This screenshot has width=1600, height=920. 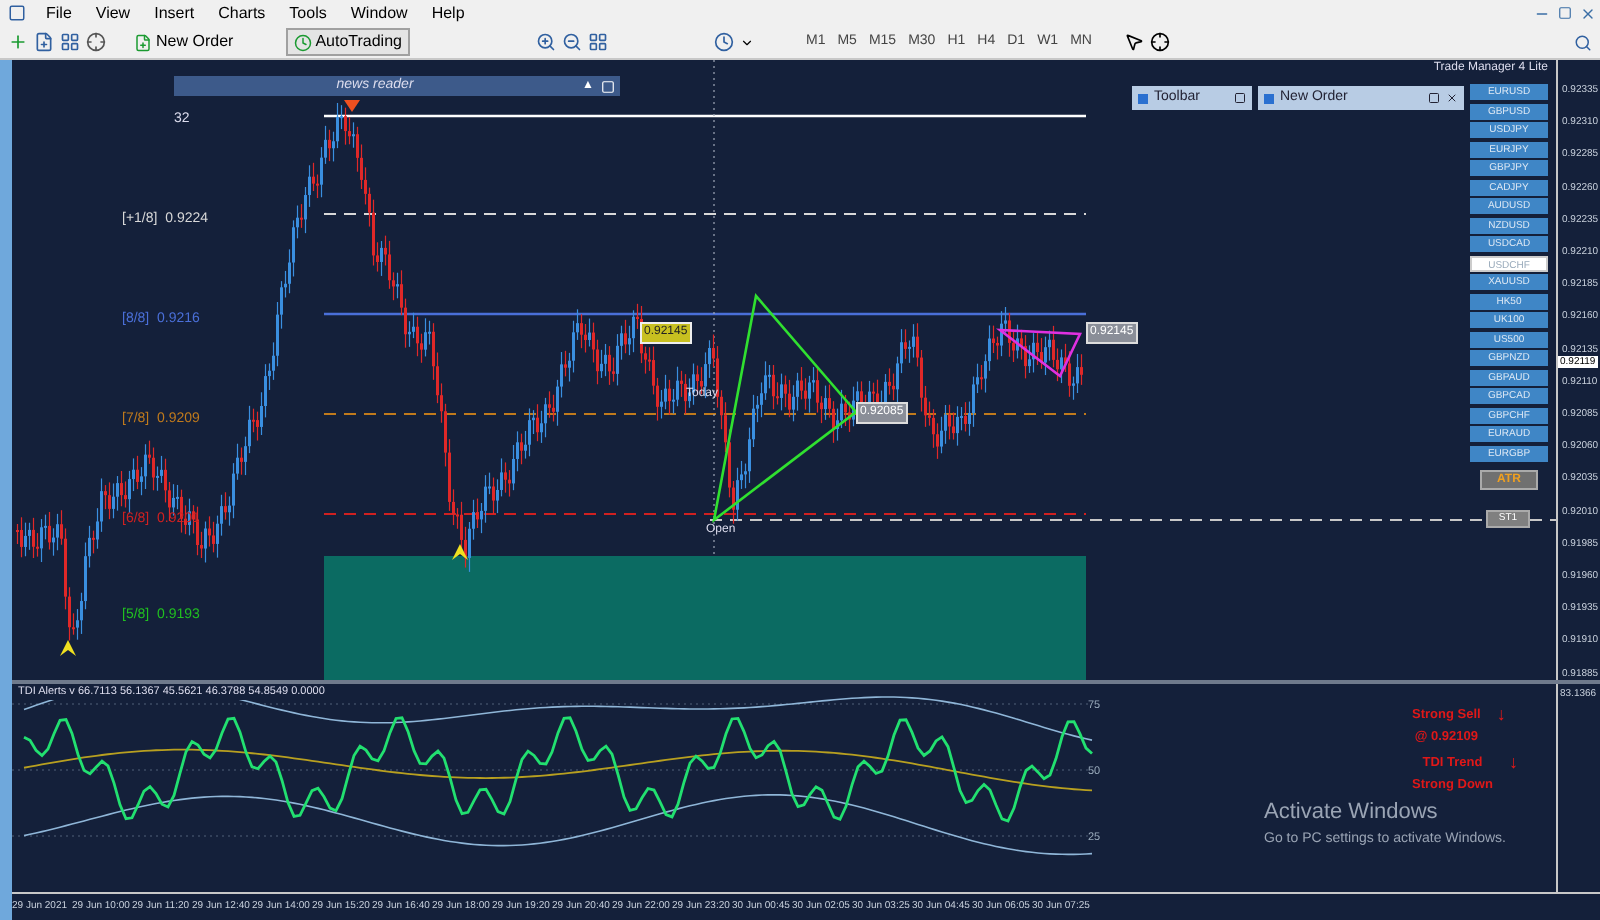 What do you see at coordinates (113, 13) in the screenshot?
I see `menu-item: View` at bounding box center [113, 13].